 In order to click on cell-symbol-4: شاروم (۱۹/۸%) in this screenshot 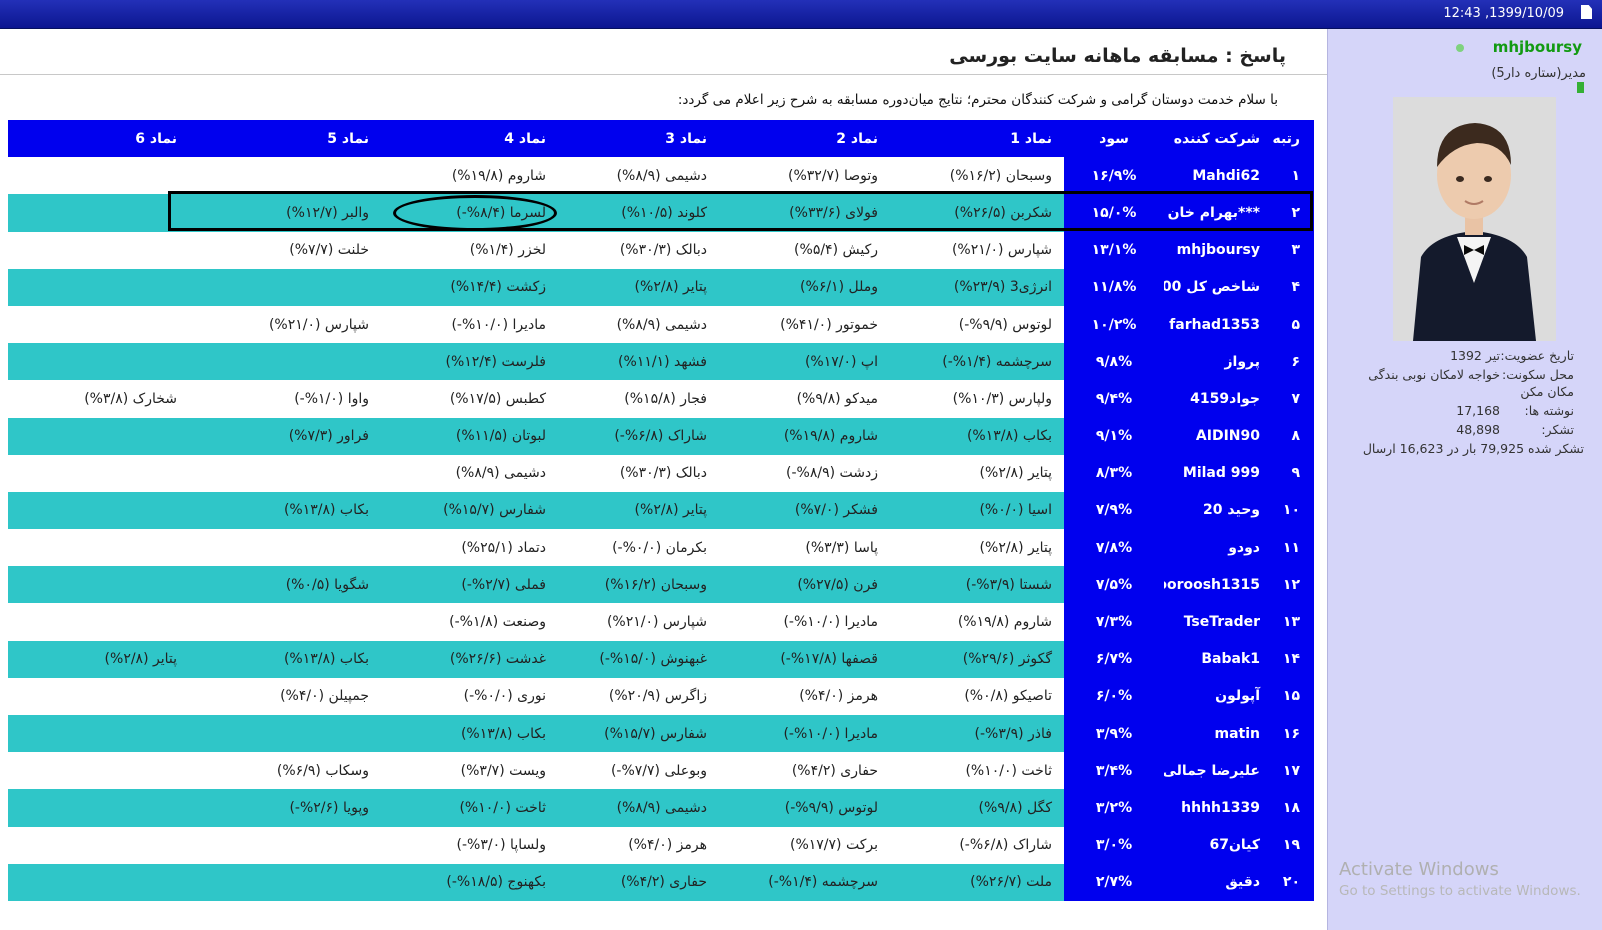, I will do `click(498, 175)`.